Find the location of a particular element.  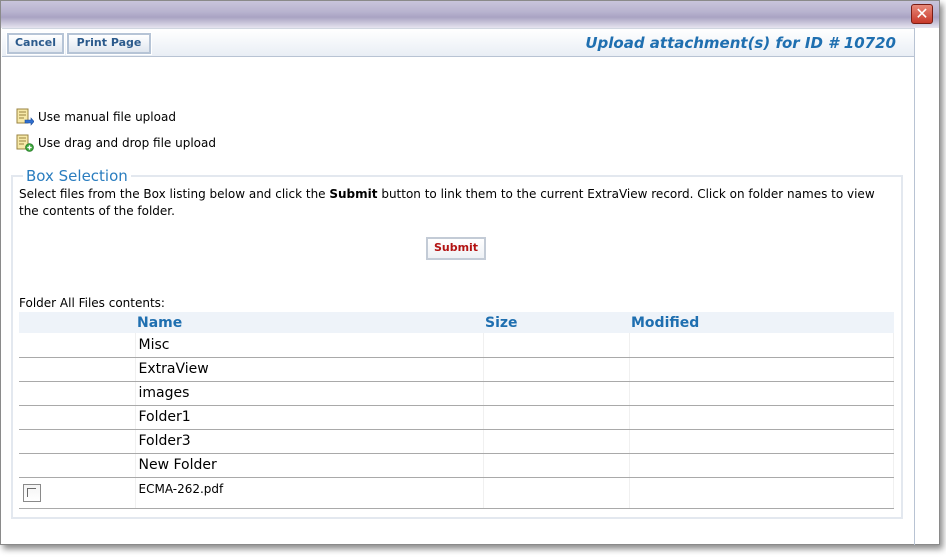

cancel-button: Cancel is located at coordinates (35, 43).